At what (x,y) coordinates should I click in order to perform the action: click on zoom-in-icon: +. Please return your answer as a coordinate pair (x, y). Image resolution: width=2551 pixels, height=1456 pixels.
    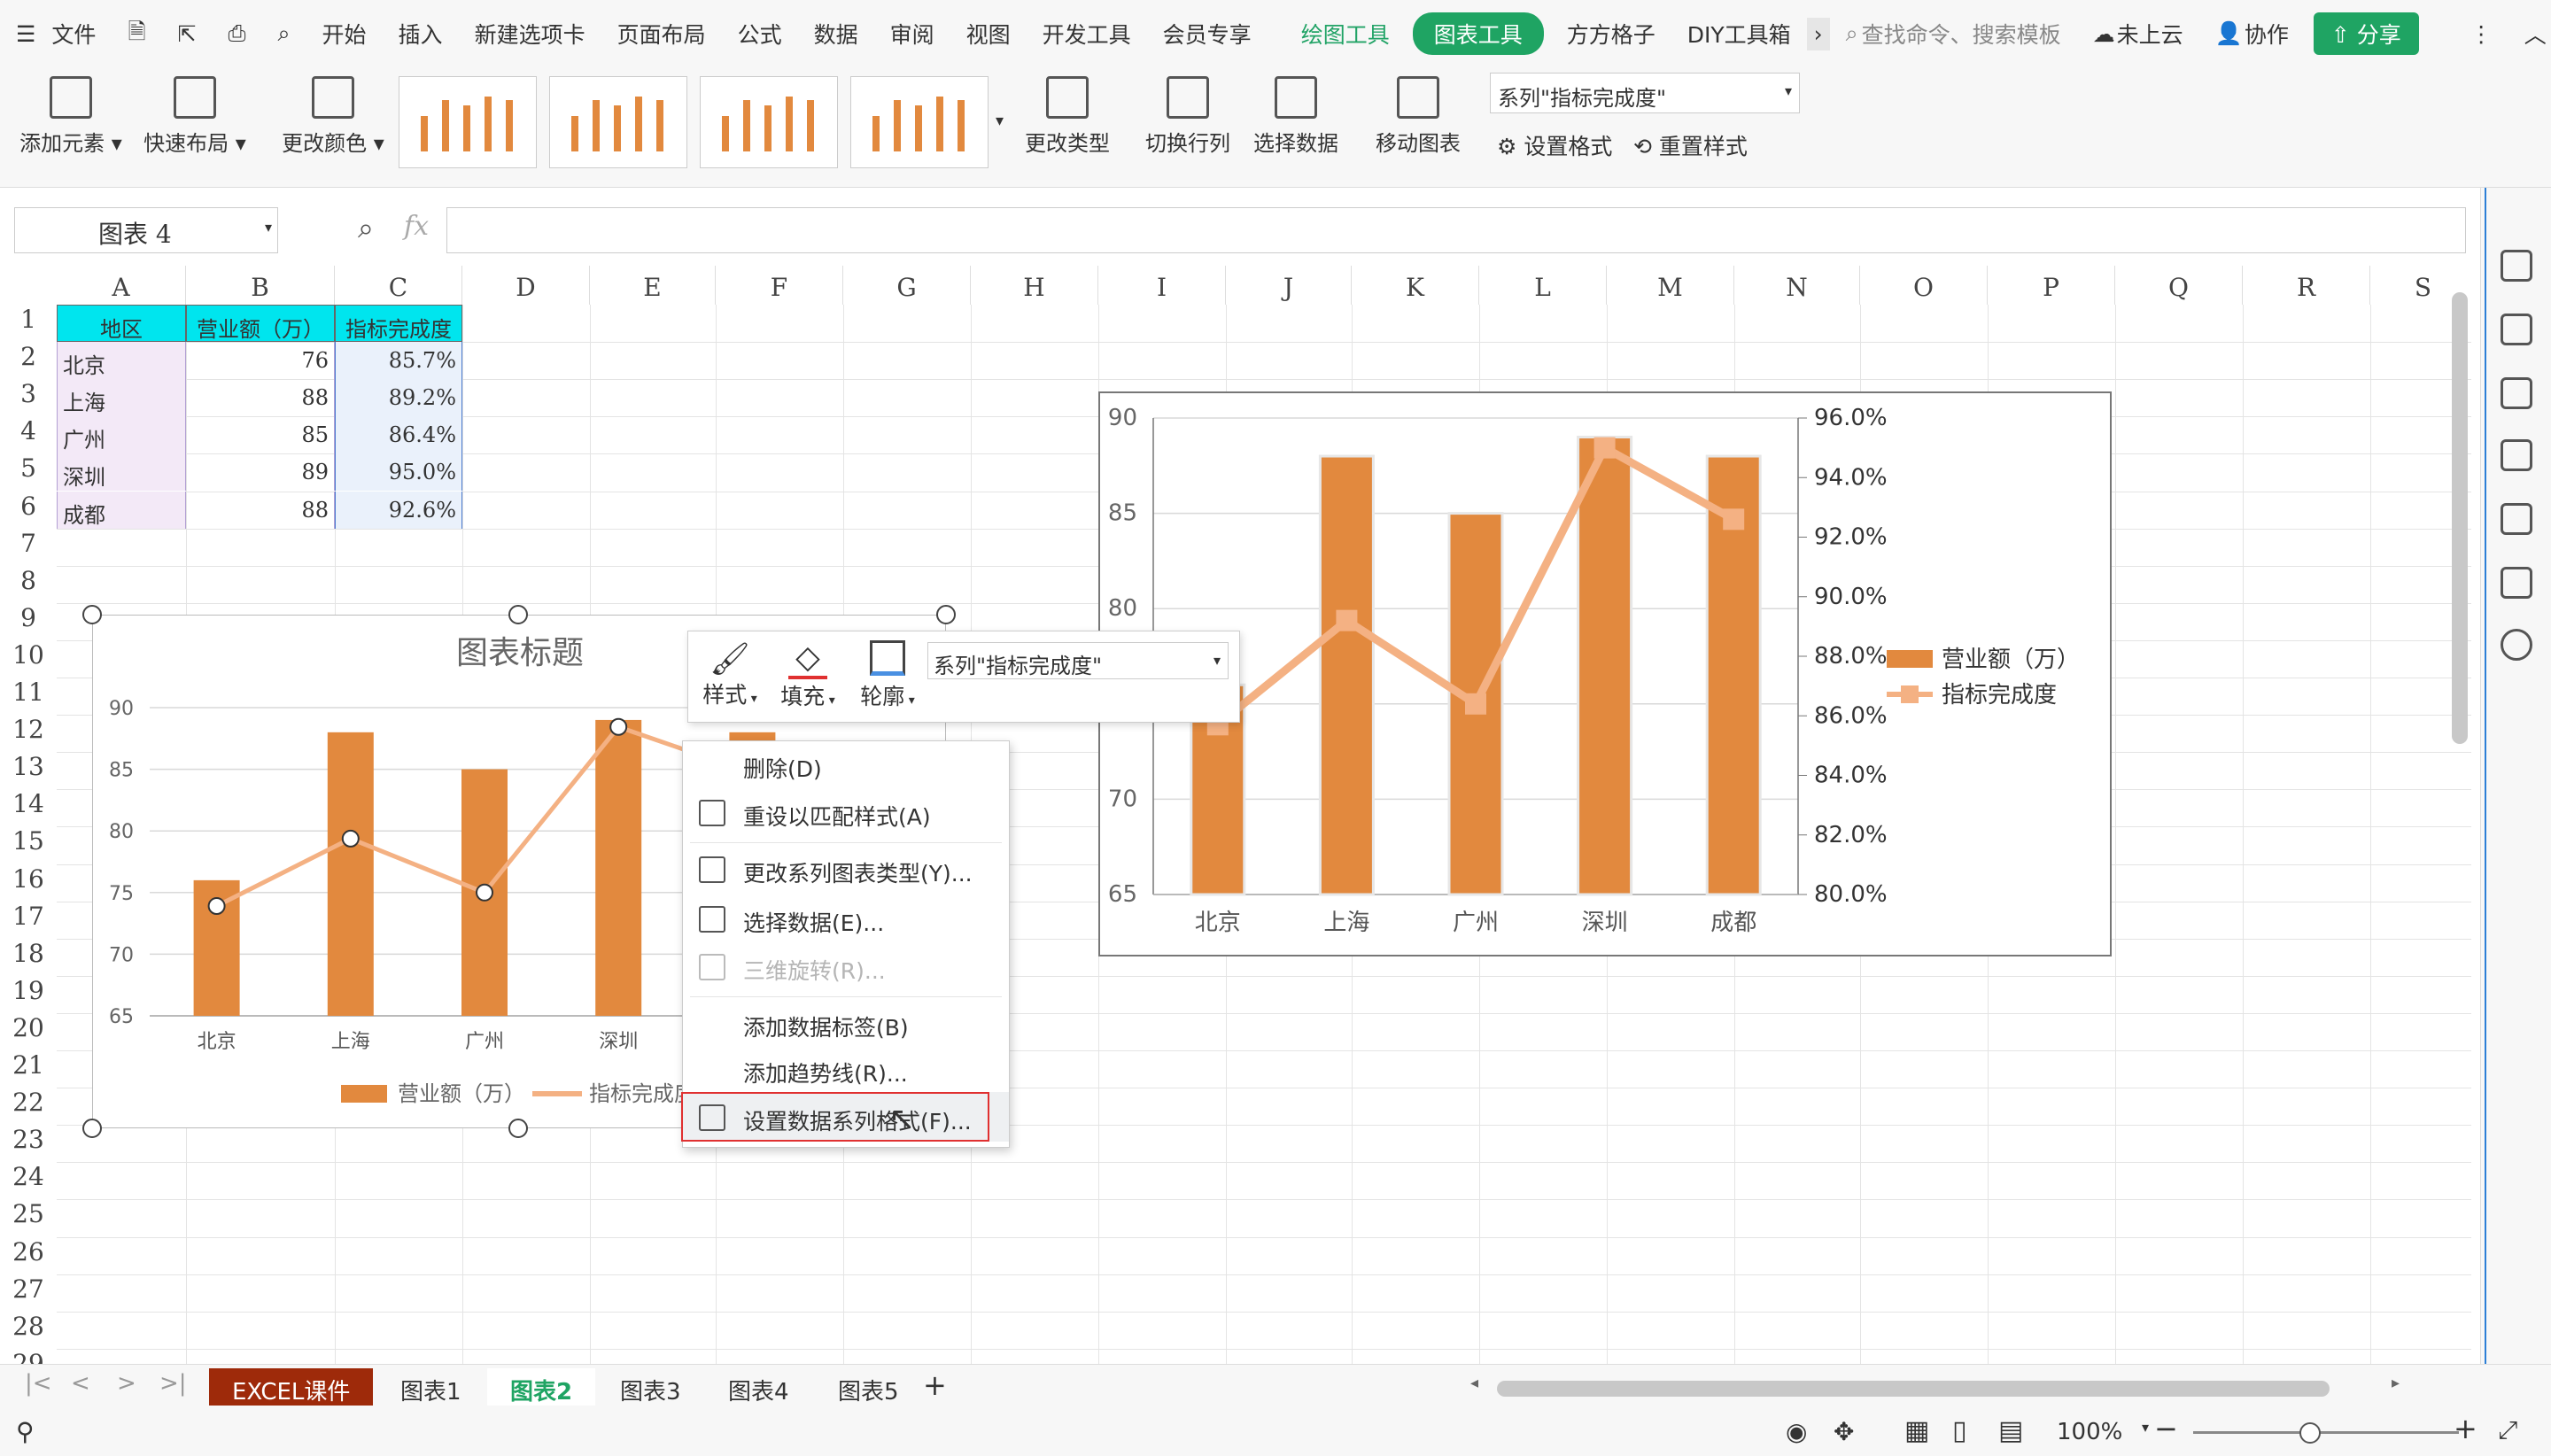
    Looking at the image, I should click on (2465, 1428).